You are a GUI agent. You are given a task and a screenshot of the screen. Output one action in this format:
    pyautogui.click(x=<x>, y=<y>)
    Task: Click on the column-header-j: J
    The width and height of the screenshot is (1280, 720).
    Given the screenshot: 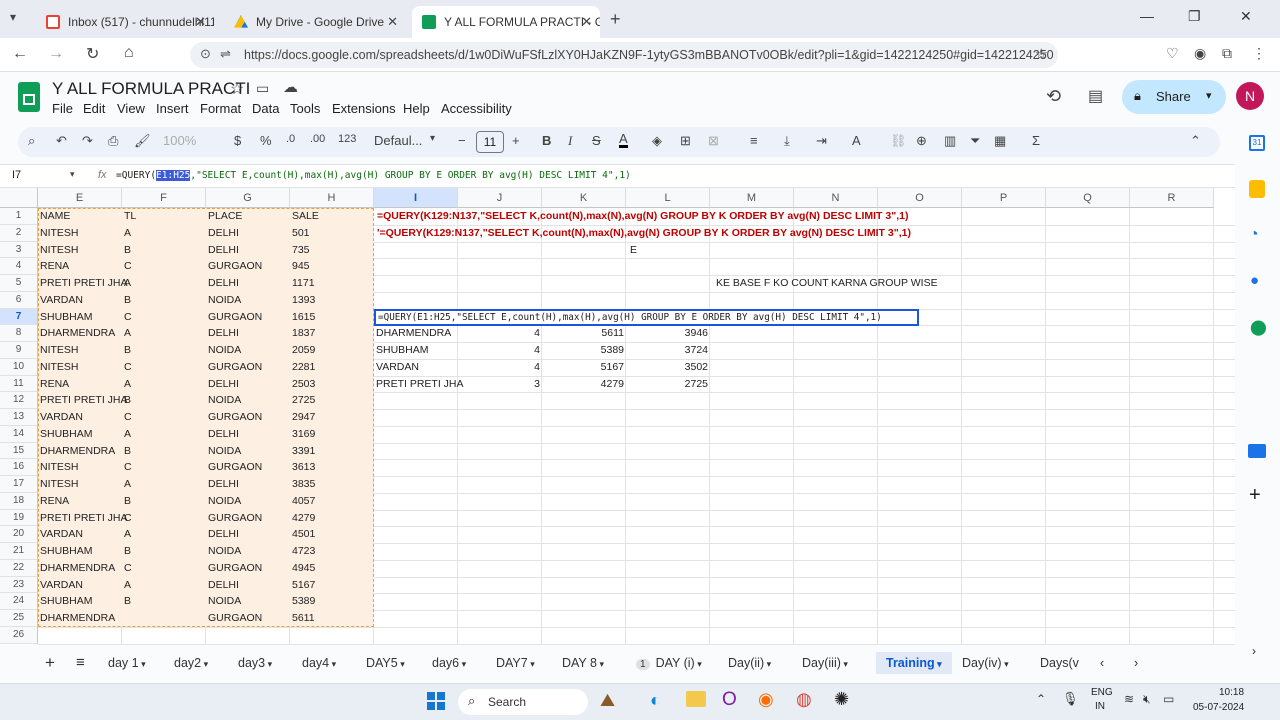 What is the action you would take?
    pyautogui.click(x=500, y=198)
    